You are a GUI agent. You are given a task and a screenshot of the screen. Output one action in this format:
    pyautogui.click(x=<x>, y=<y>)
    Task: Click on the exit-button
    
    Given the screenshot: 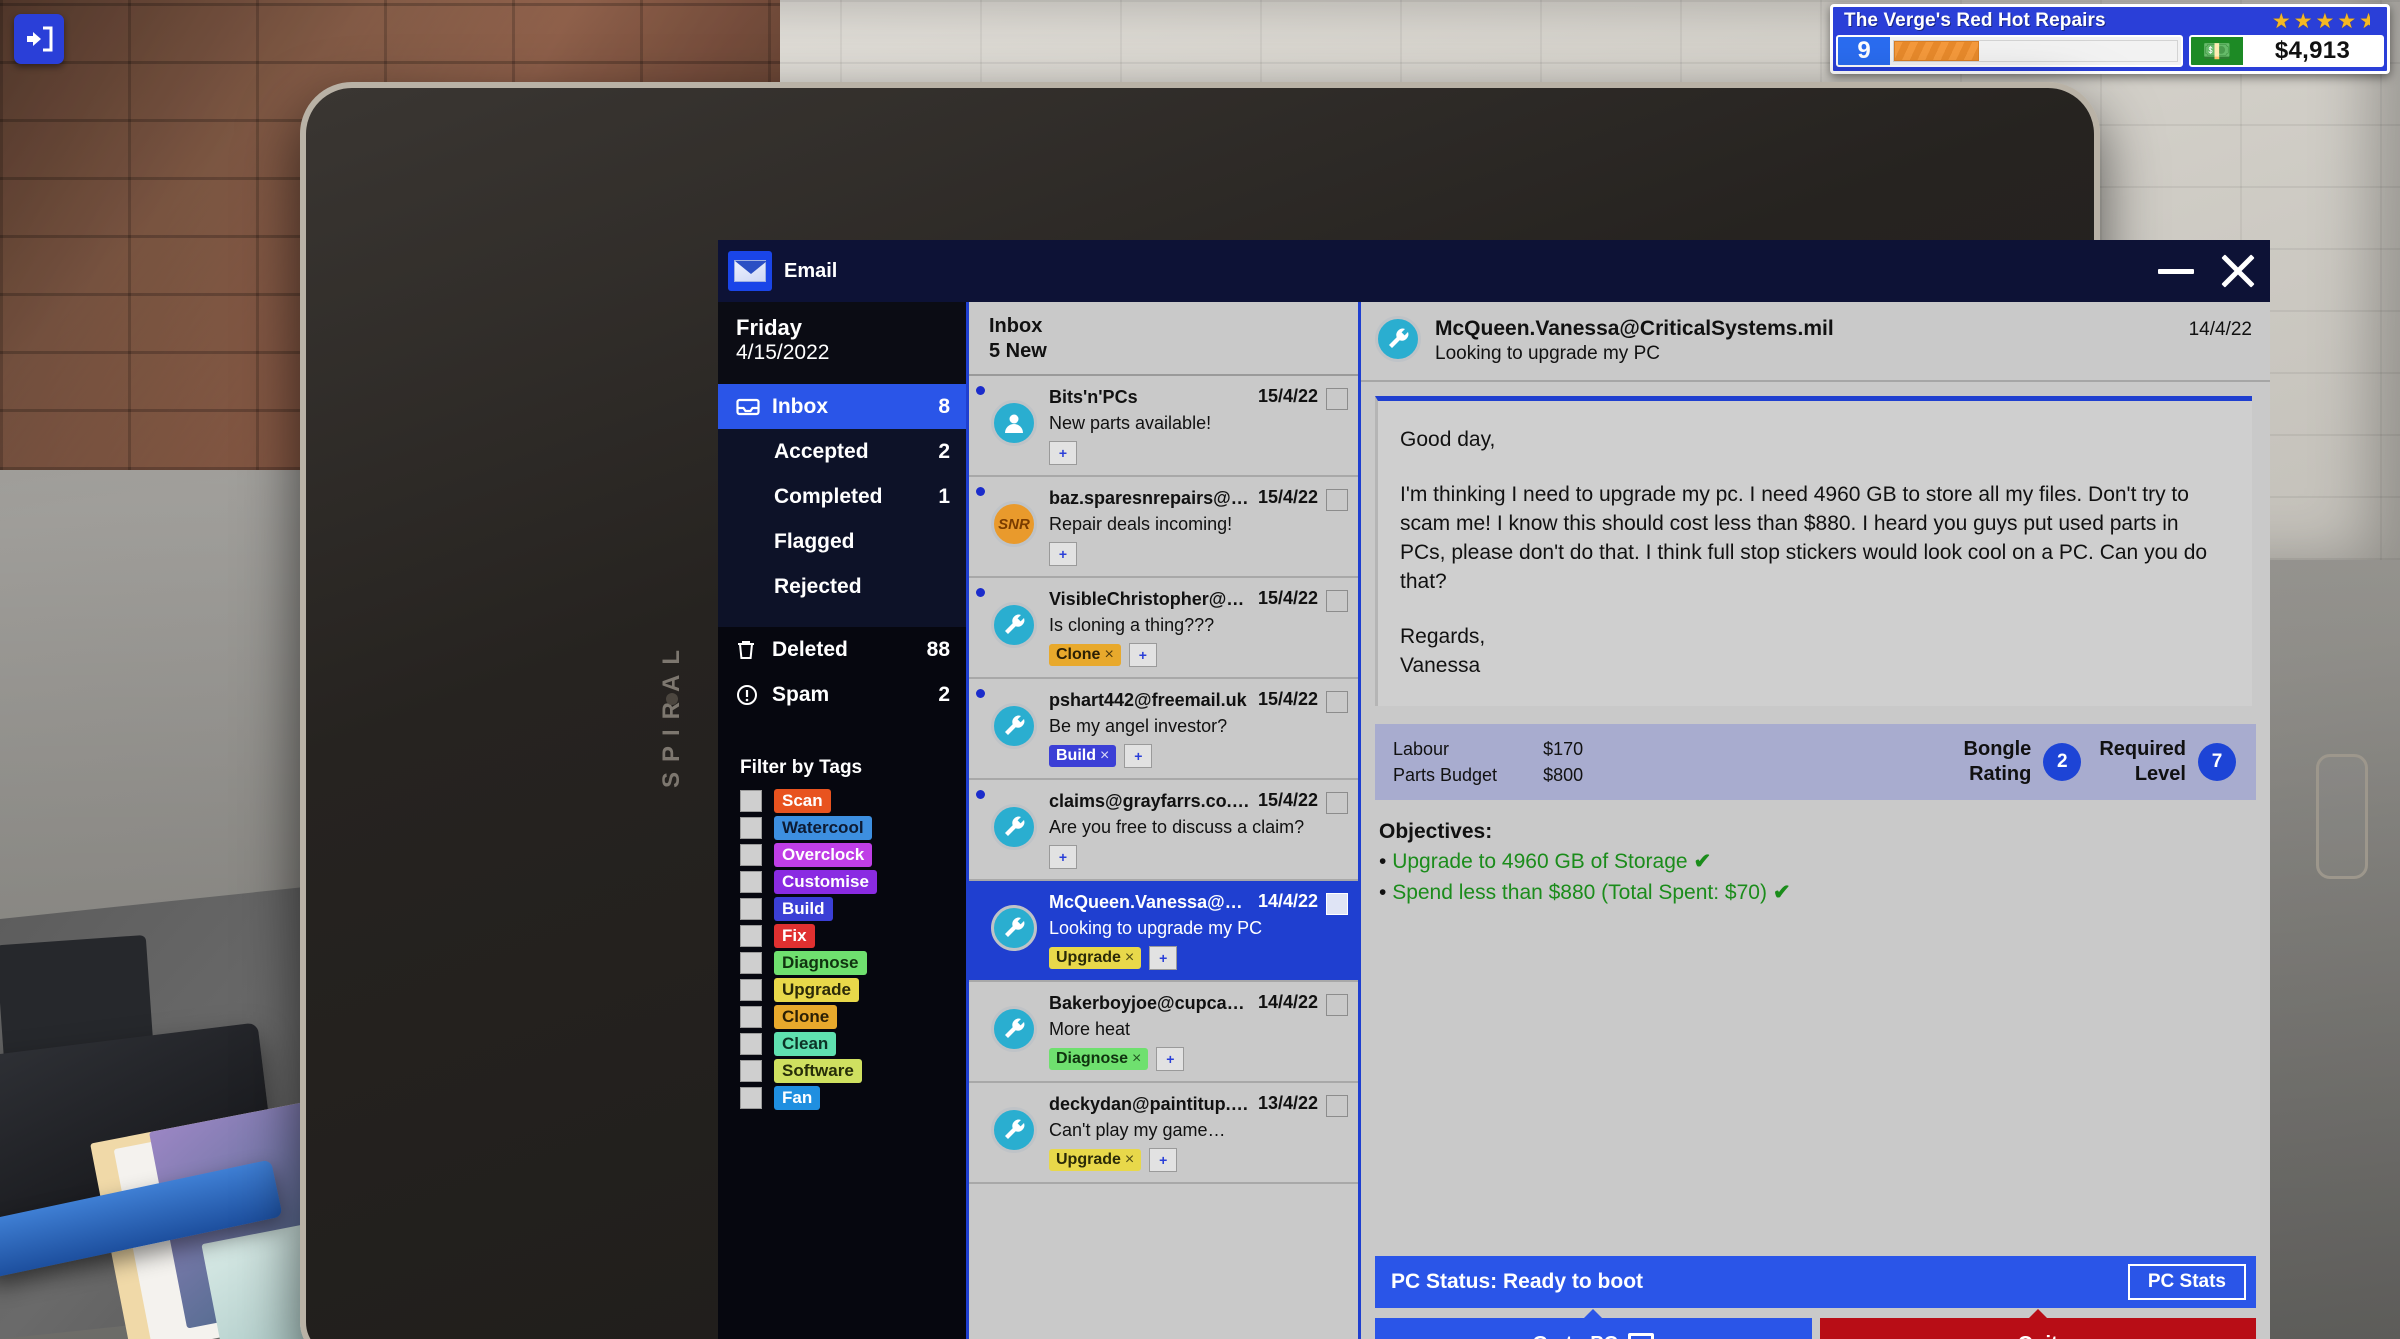 What is the action you would take?
    pyautogui.click(x=39, y=39)
    